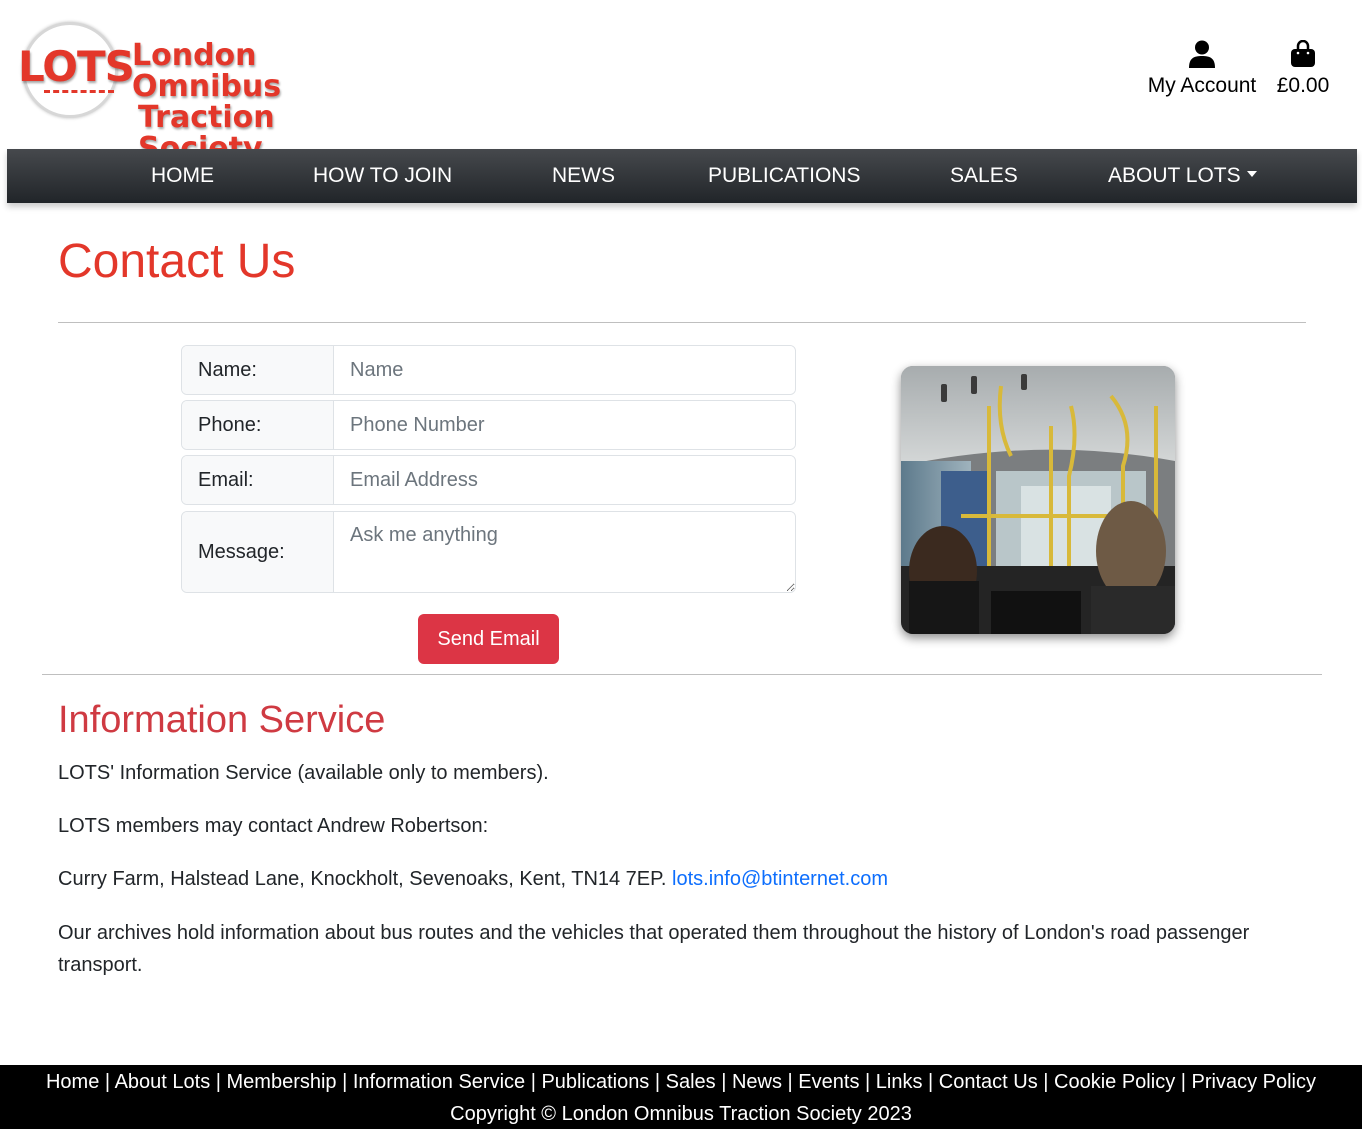  I want to click on footer-link-links: Links, so click(899, 1082).